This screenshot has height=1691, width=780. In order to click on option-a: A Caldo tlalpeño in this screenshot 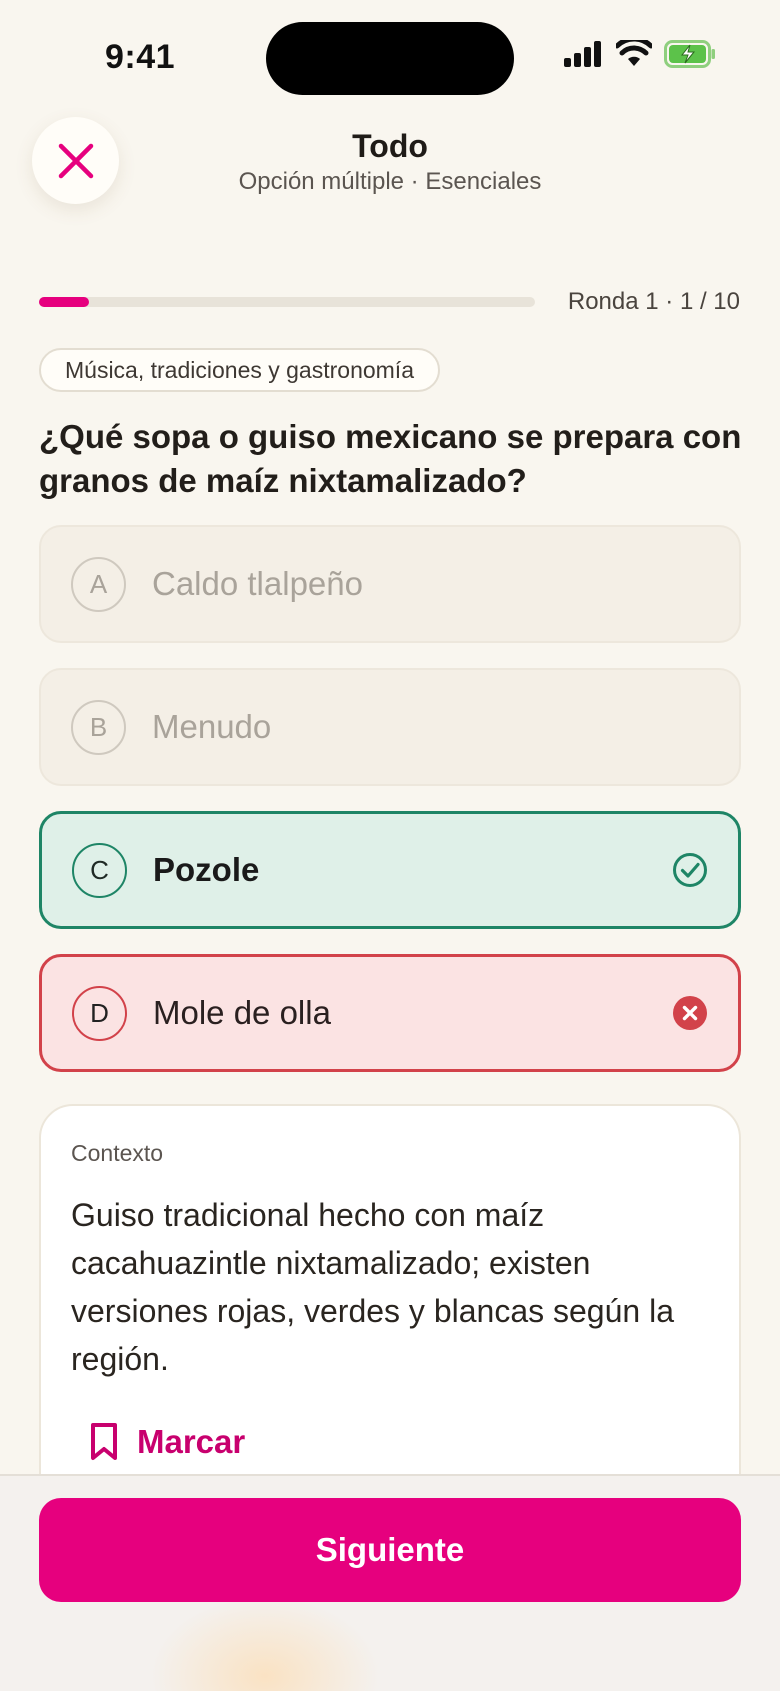, I will do `click(390, 584)`.